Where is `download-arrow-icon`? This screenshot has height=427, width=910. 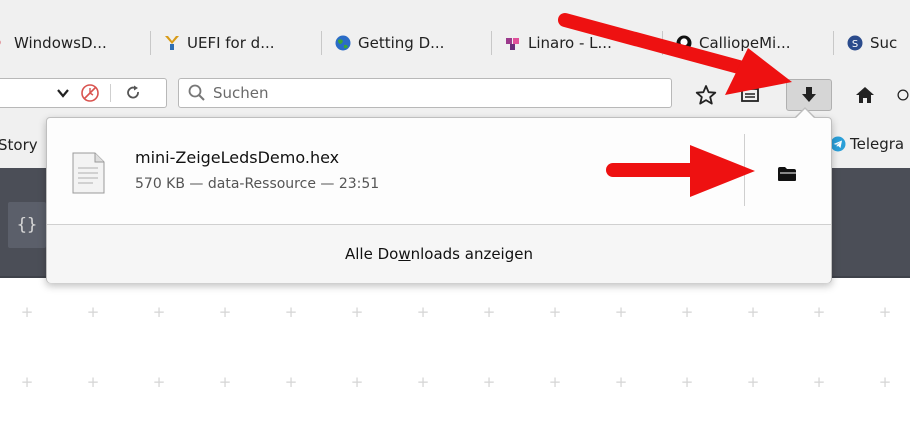
download-arrow-icon is located at coordinates (809, 94).